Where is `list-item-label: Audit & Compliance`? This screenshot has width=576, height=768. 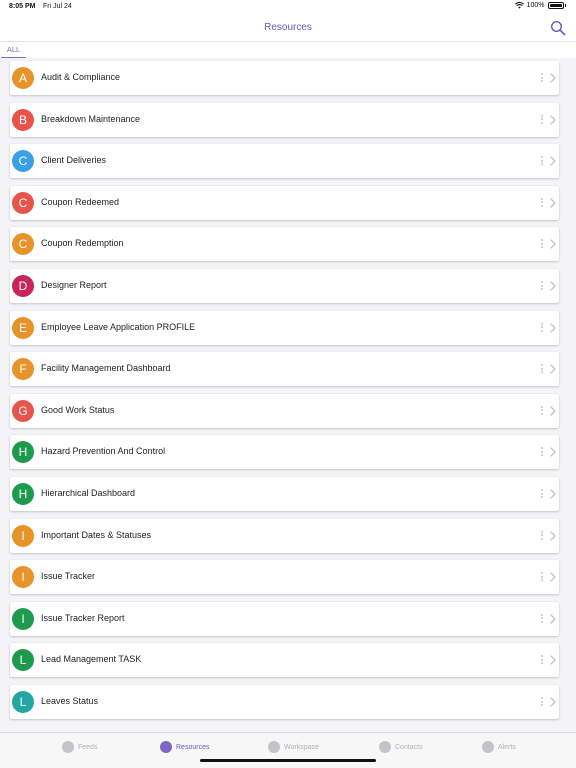 list-item-label: Audit & Compliance is located at coordinates (81, 77).